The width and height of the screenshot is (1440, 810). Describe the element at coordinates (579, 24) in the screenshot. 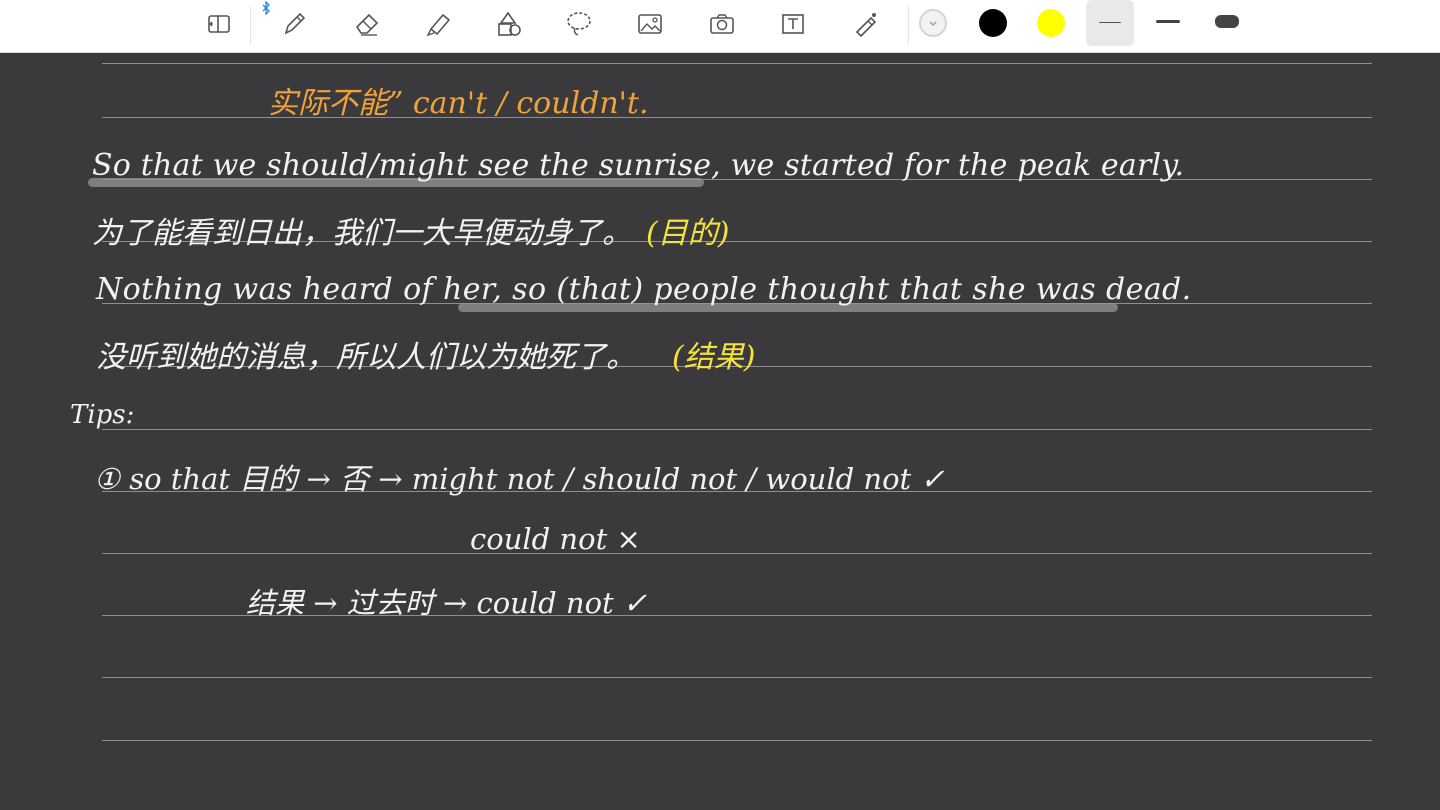

I see `lasso-icon` at that location.